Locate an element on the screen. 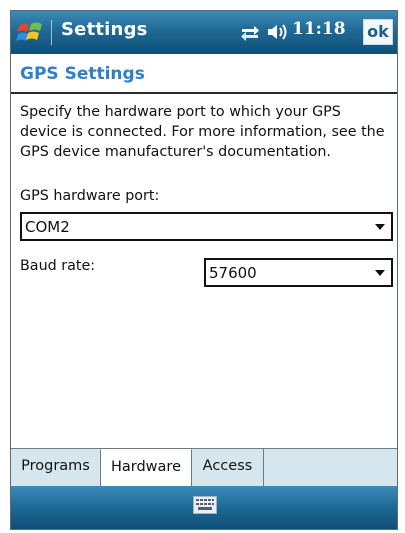  page-title: GPS Settings is located at coordinates (82, 74).